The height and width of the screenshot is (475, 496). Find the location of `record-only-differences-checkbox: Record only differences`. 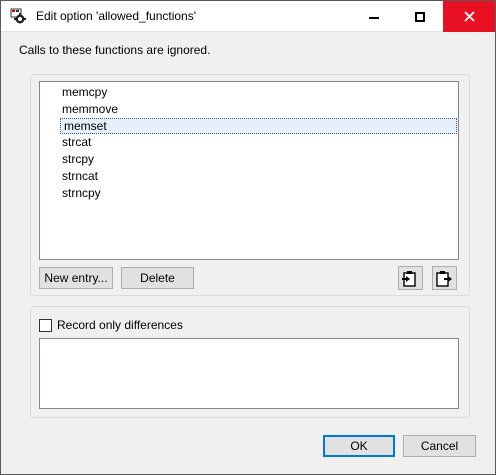

record-only-differences-checkbox: Record only differences is located at coordinates (111, 325).